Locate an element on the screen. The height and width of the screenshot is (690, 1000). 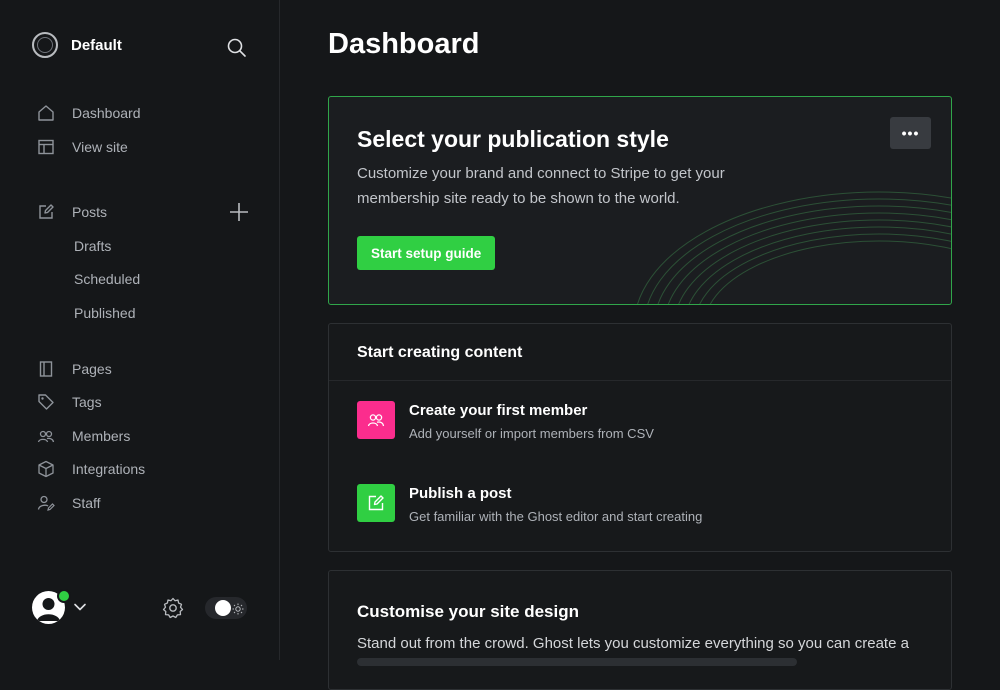
hero-title: Select your publication style is located at coordinates (513, 139).